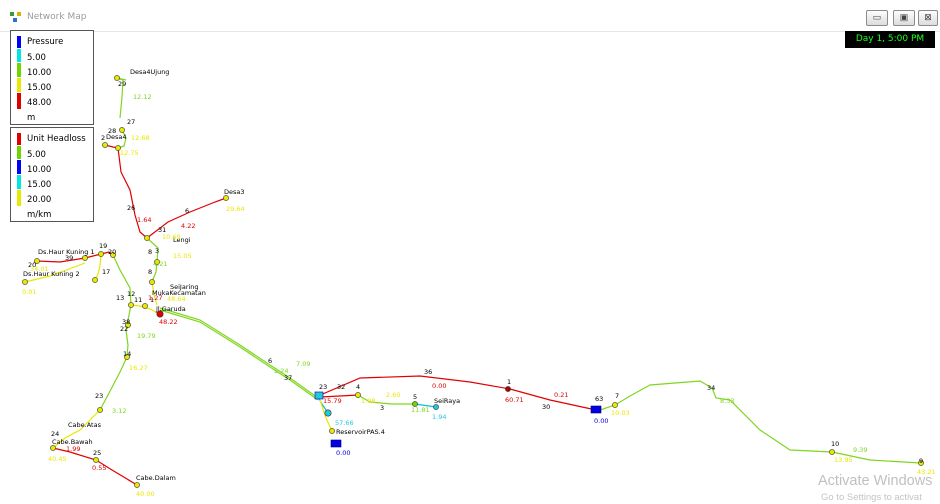 The image size is (940, 504). Describe the element at coordinates (368, 401) in the screenshot. I see `value-label: 1.98` at that location.